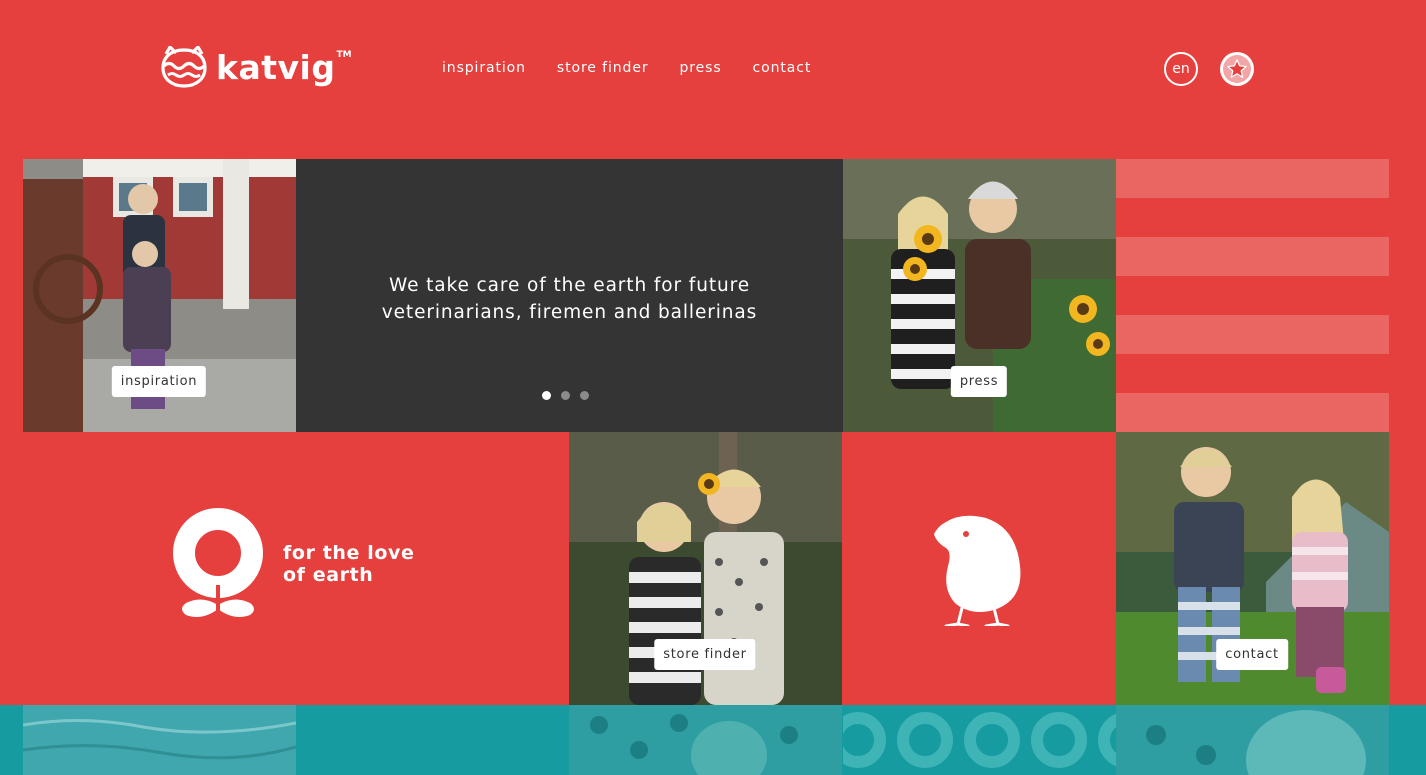 This screenshot has height=775, width=1426. Describe the element at coordinates (1252, 295) in the screenshot. I see `decorative-stripes` at that location.